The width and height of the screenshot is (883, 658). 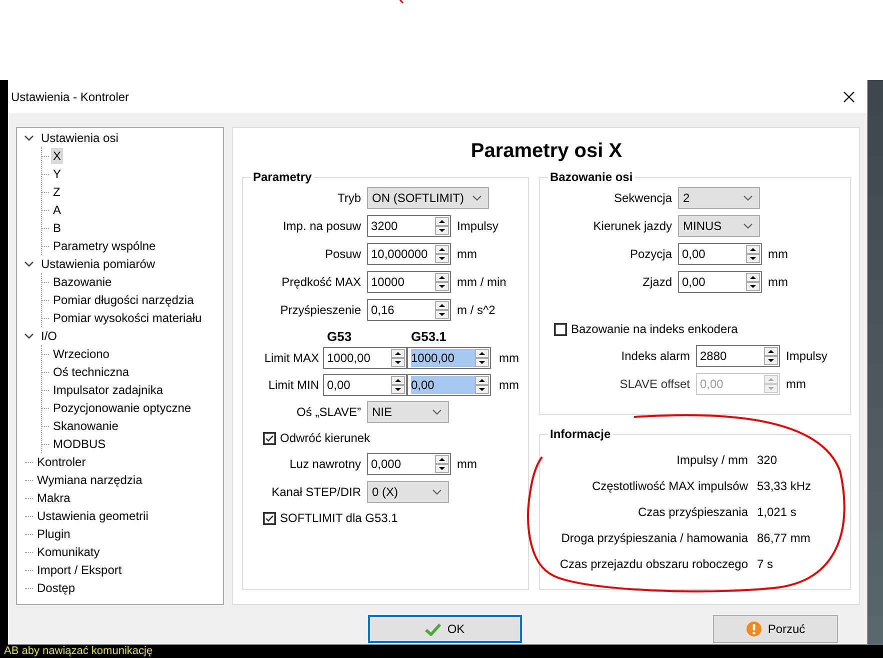 What do you see at coordinates (85, 426) in the screenshot?
I see `tree-item: Skanowanie` at bounding box center [85, 426].